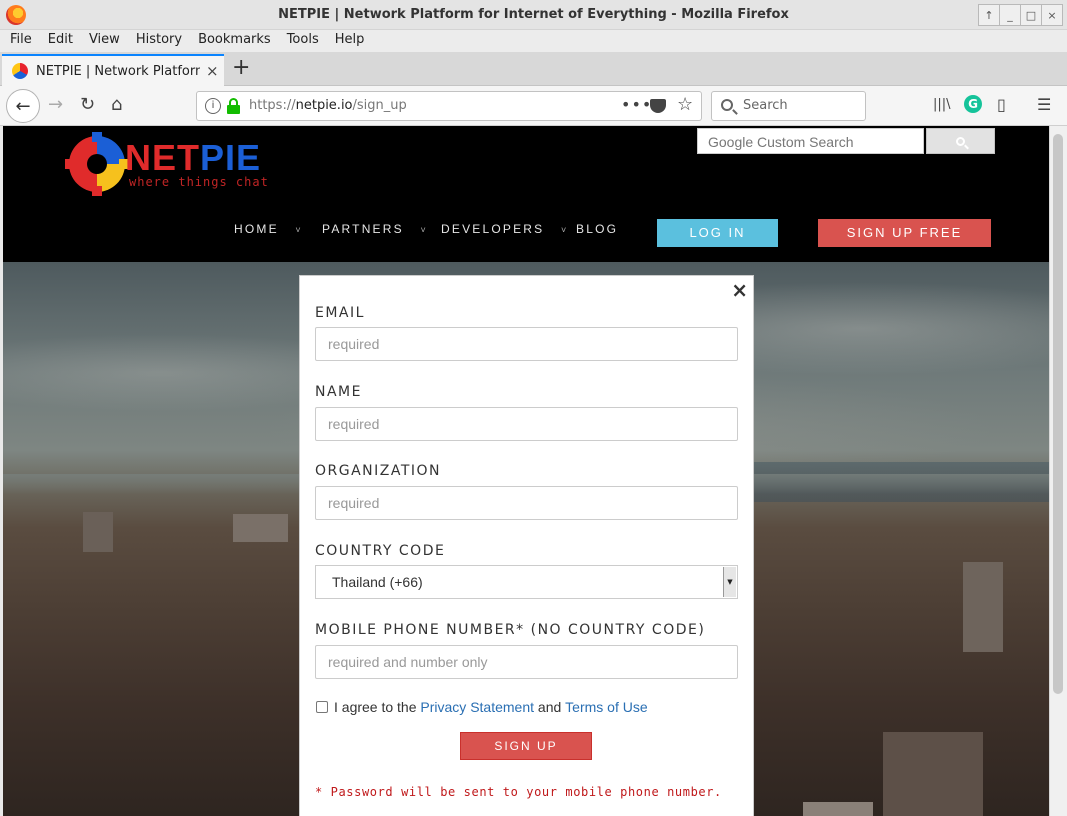 This screenshot has height=816, width=1067. Describe the element at coordinates (118, 71) in the screenshot. I see `tab-title: NETPIE | Network Platform fo` at that location.